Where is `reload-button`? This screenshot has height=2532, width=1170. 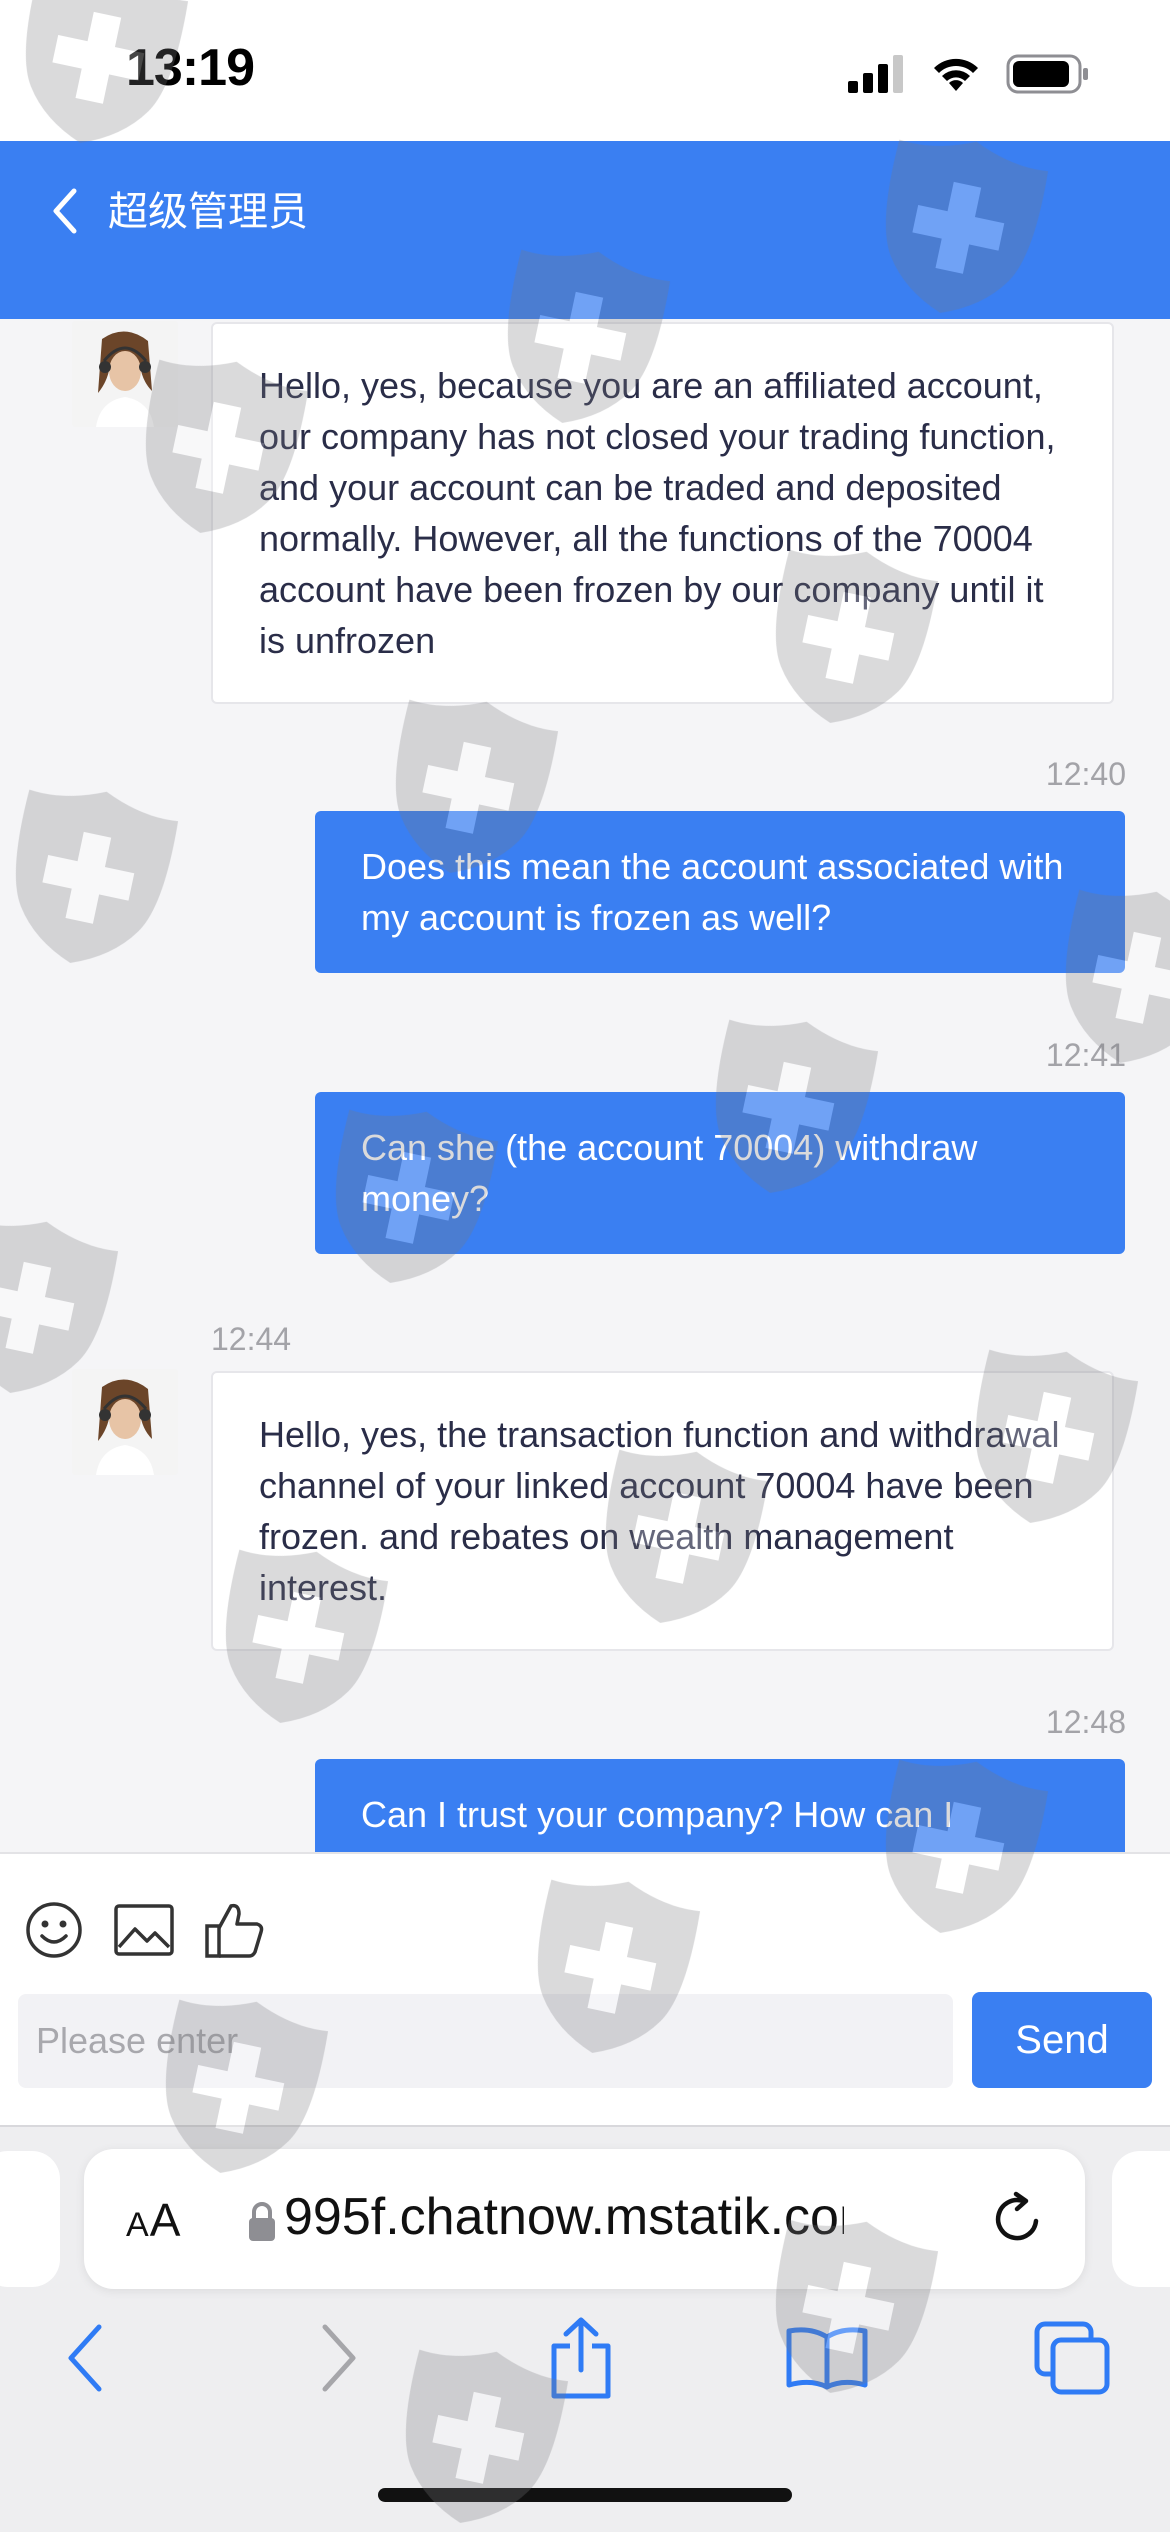
reload-button is located at coordinates (1018, 2219).